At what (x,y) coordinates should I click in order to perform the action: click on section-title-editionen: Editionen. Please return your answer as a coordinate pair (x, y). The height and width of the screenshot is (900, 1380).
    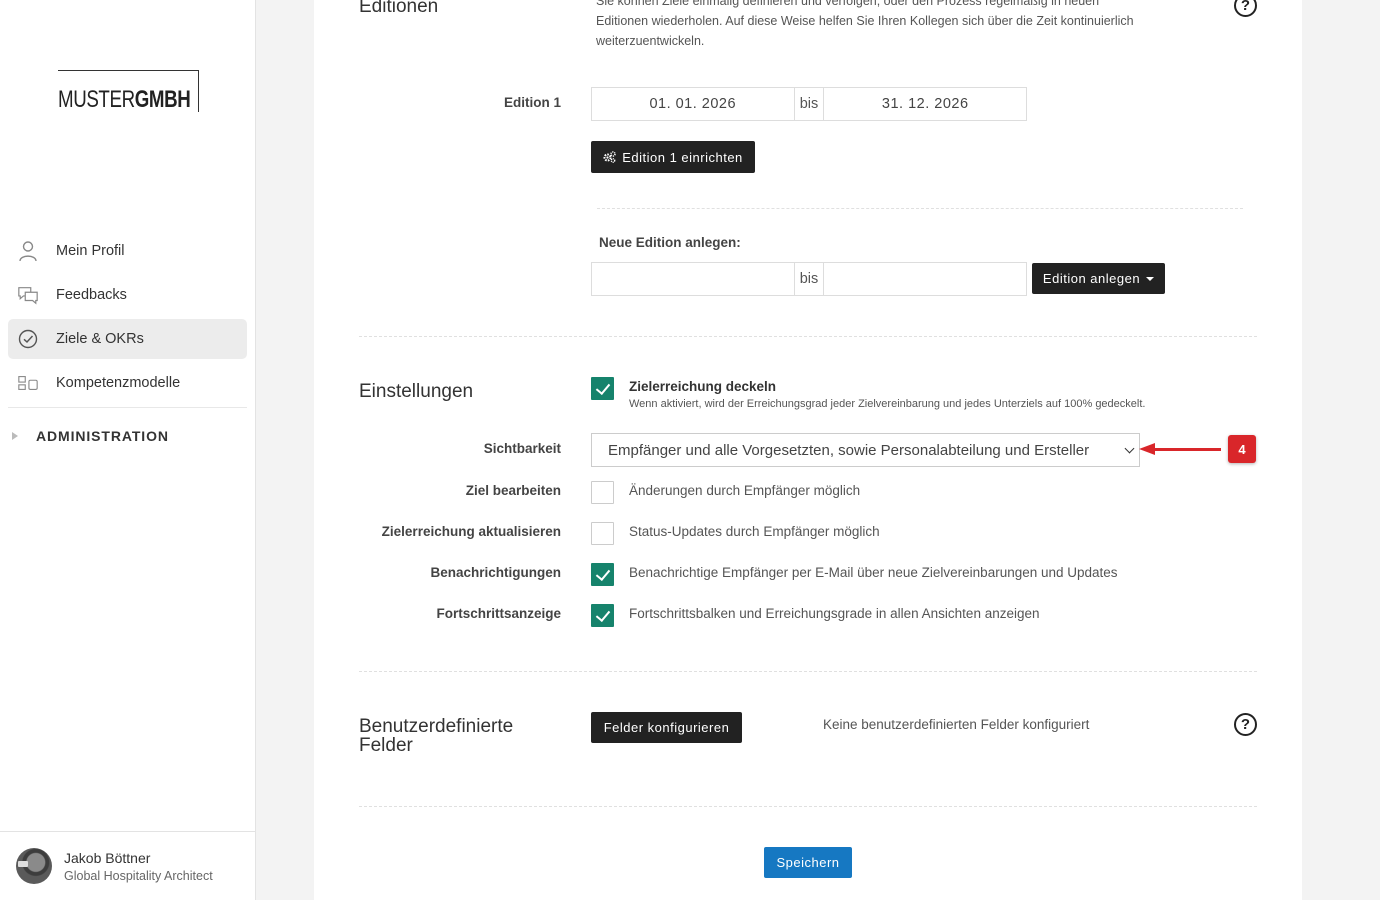
    Looking at the image, I should click on (399, 8).